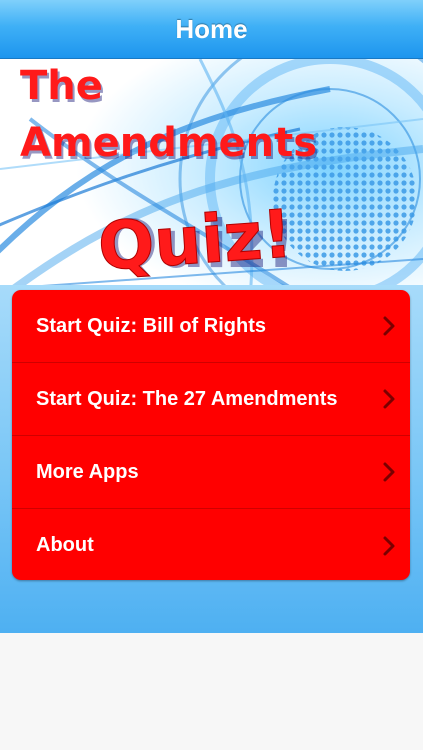  What do you see at coordinates (87, 471) in the screenshot?
I see `menu-item-label: More Apps` at bounding box center [87, 471].